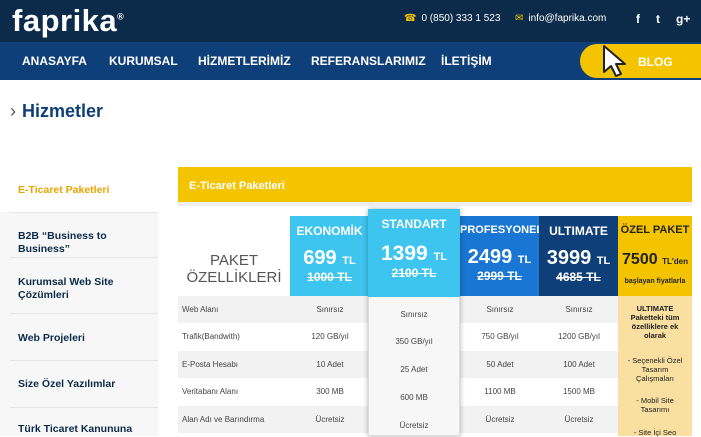 This screenshot has height=437, width=701. Describe the element at coordinates (658, 19) in the screenshot. I see `twitter-icon: t` at that location.